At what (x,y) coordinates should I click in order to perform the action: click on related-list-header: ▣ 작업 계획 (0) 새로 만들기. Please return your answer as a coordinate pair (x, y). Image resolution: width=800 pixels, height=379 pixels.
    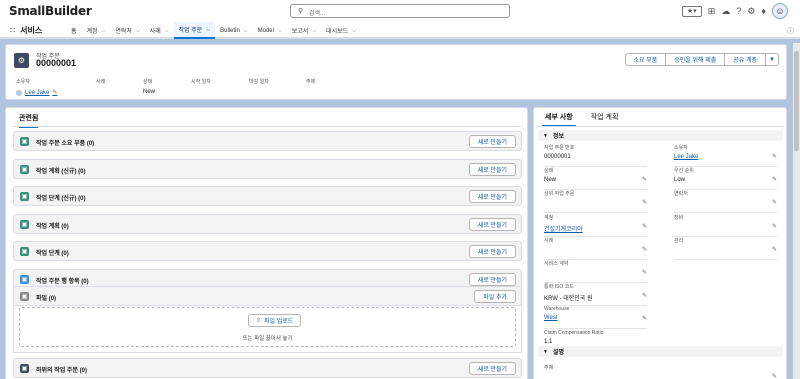
    Looking at the image, I should click on (267, 223).